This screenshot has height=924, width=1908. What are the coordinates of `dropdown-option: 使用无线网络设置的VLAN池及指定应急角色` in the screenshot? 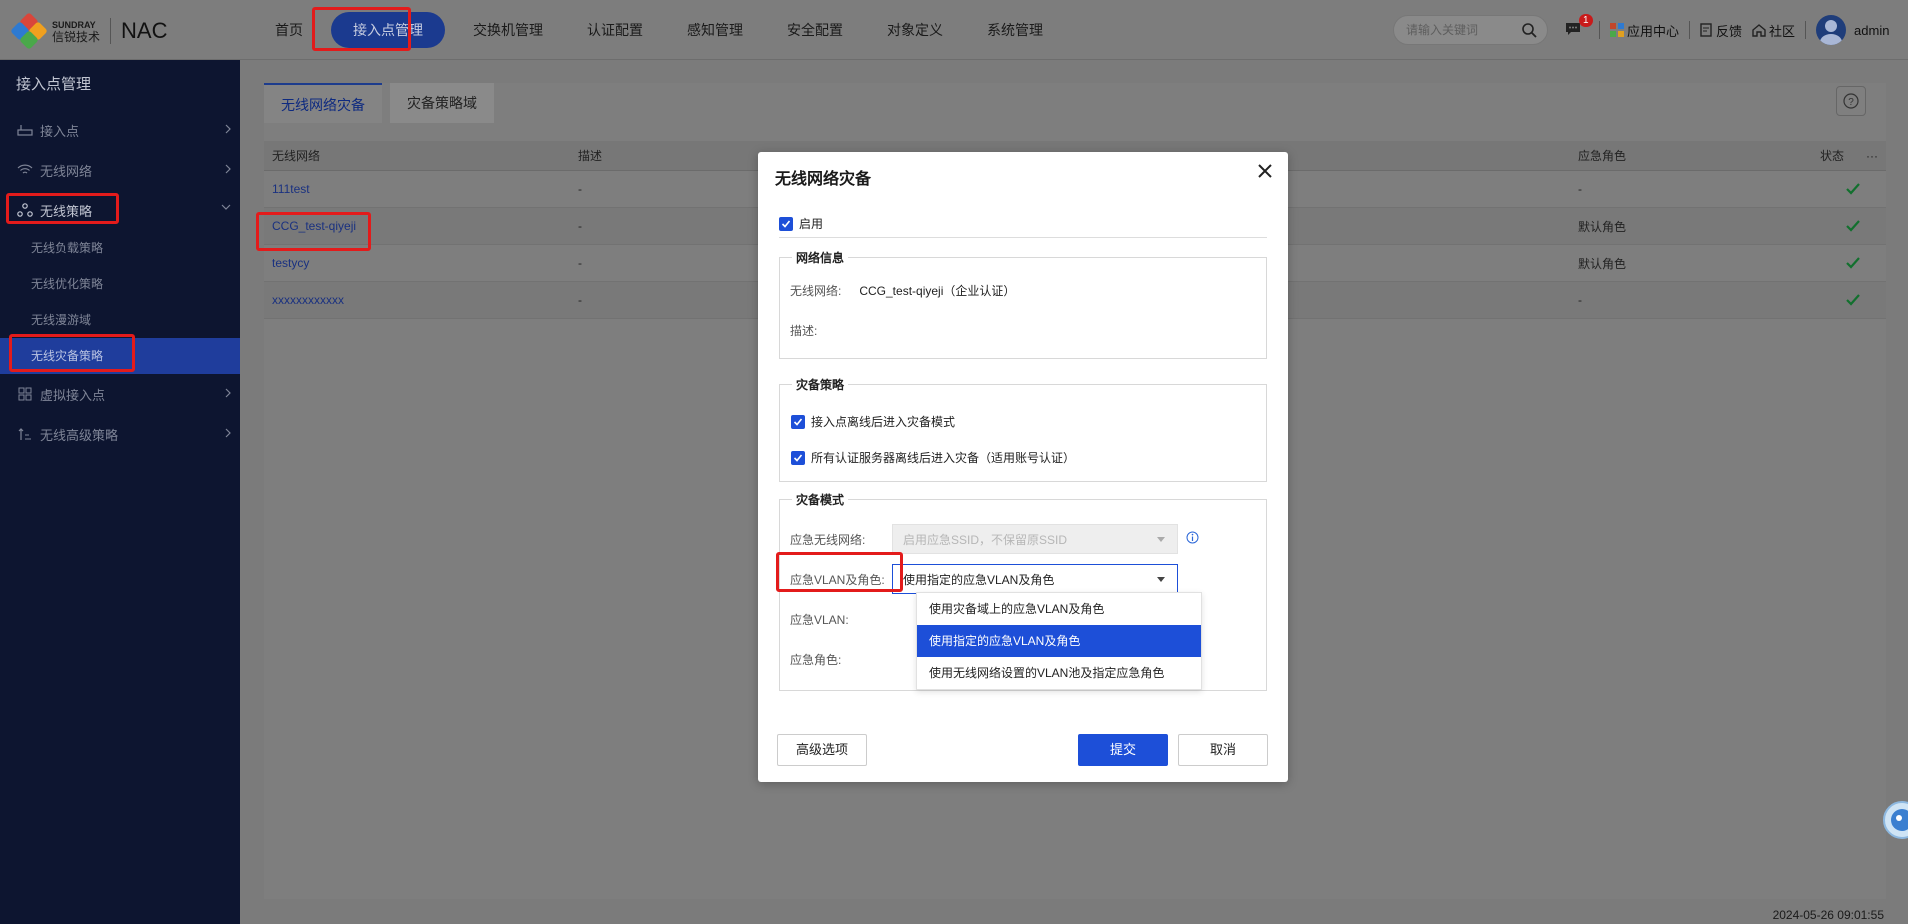 It's located at (1059, 673).